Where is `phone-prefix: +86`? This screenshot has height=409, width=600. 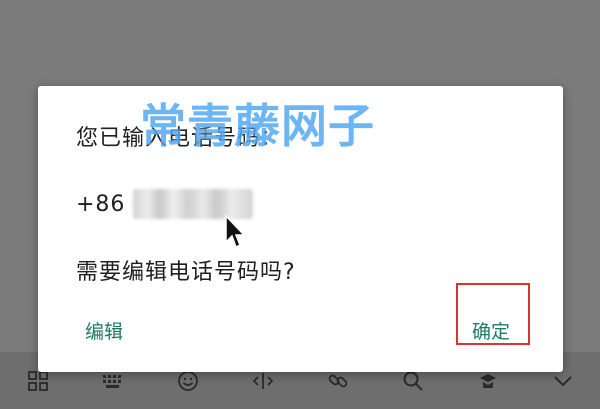 phone-prefix: +86 is located at coordinates (101, 204).